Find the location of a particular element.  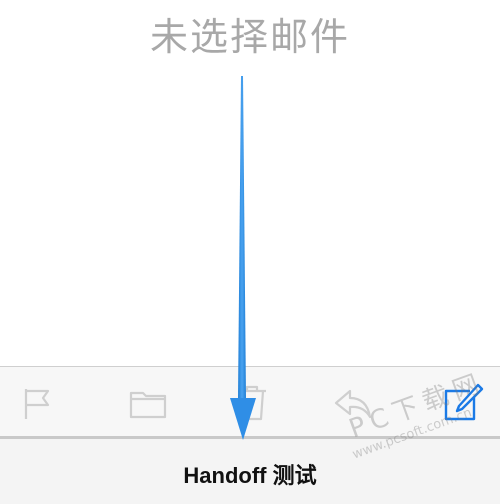

mail-toolbar is located at coordinates (250, 402).